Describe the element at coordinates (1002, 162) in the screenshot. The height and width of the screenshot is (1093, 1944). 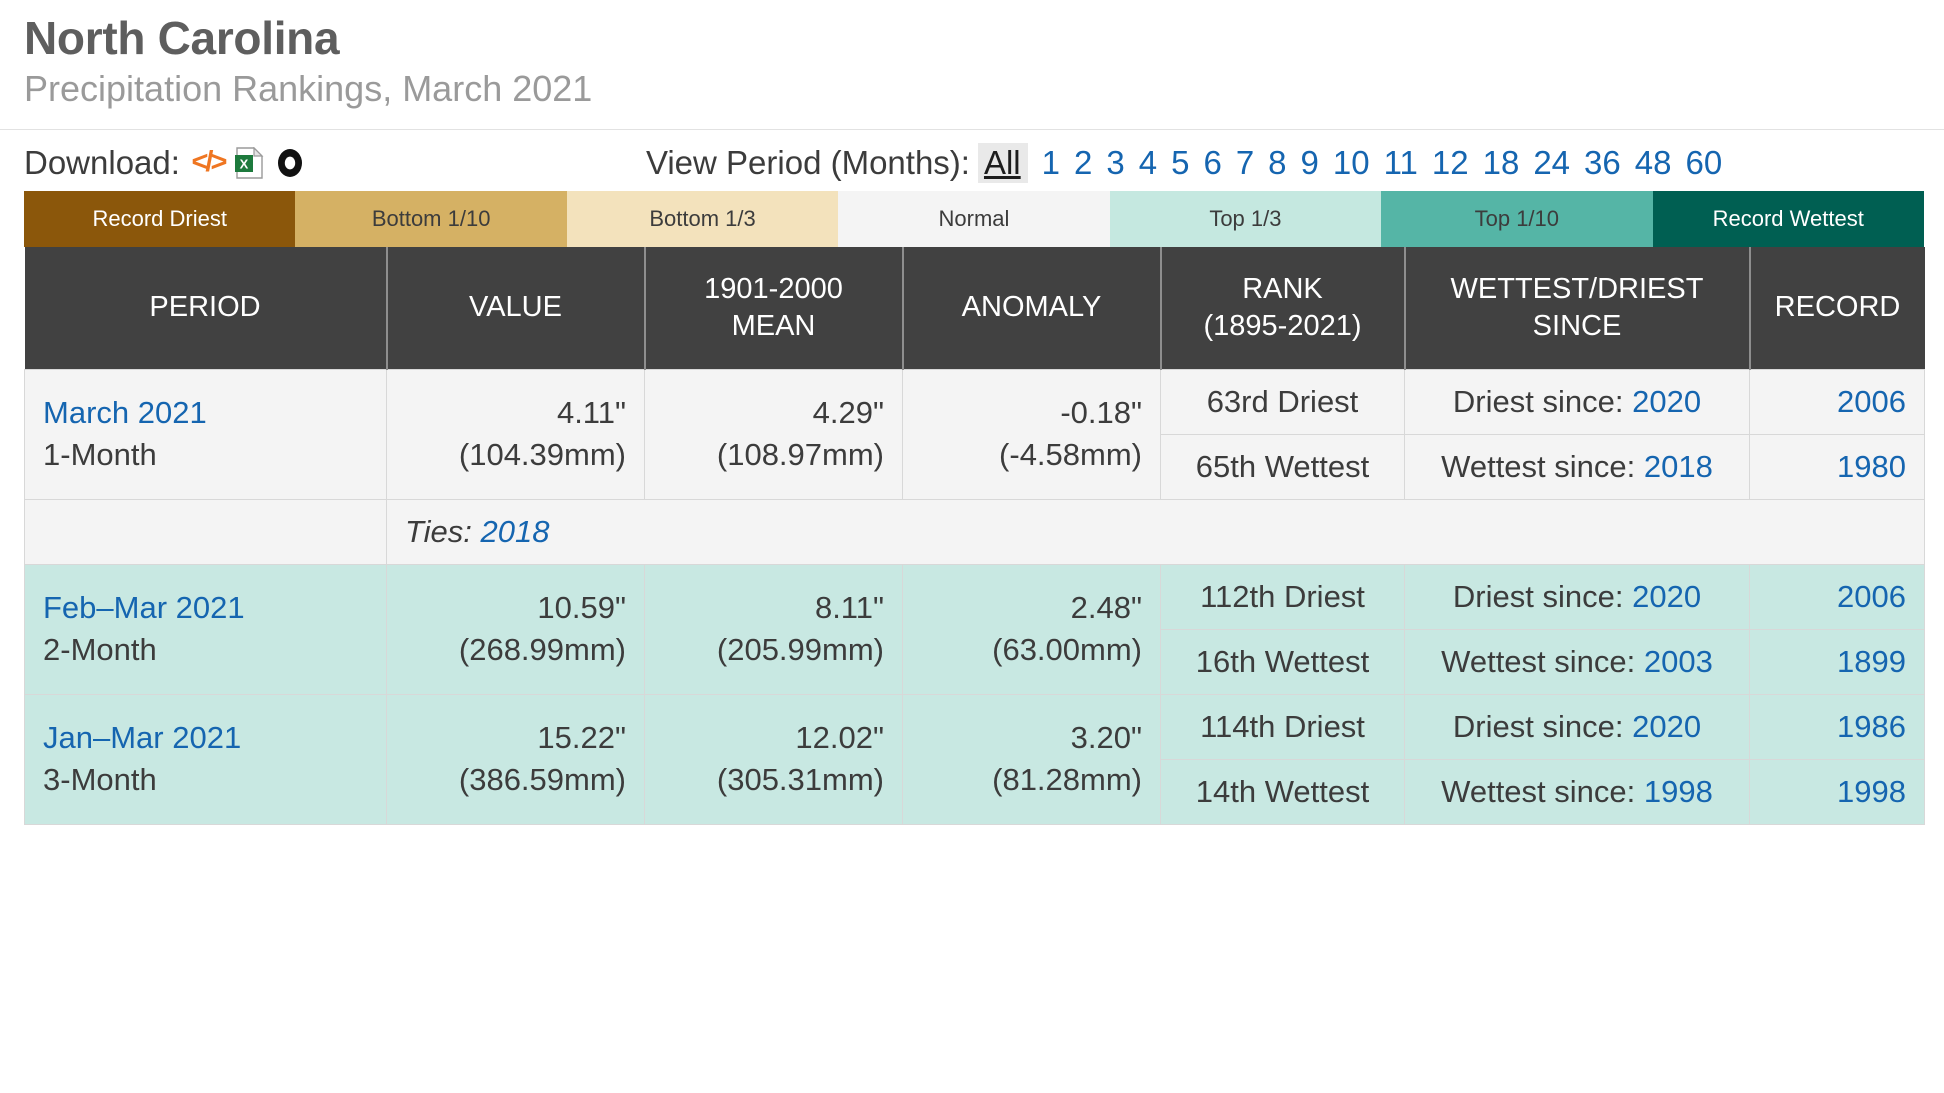
I see `view-period-all: All` at that location.